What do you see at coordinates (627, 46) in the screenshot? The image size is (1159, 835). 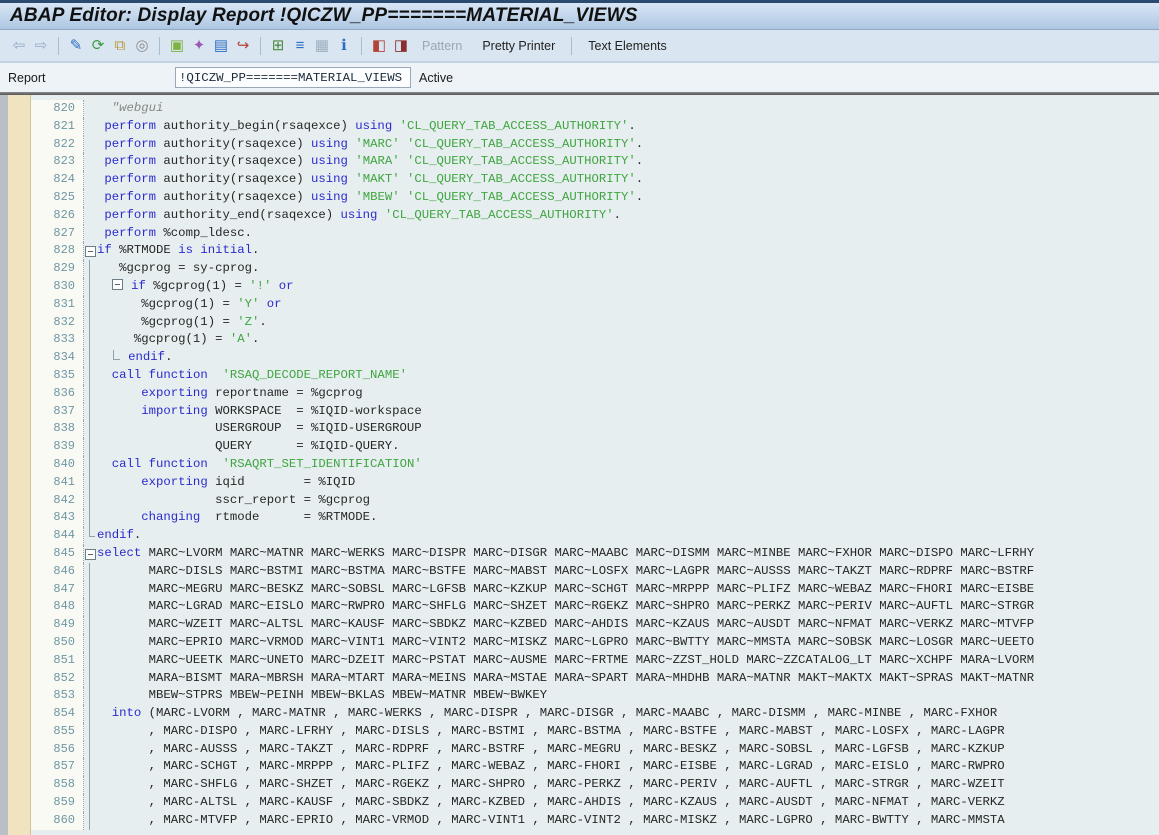 I see `text-elements-button: Text Elements` at bounding box center [627, 46].